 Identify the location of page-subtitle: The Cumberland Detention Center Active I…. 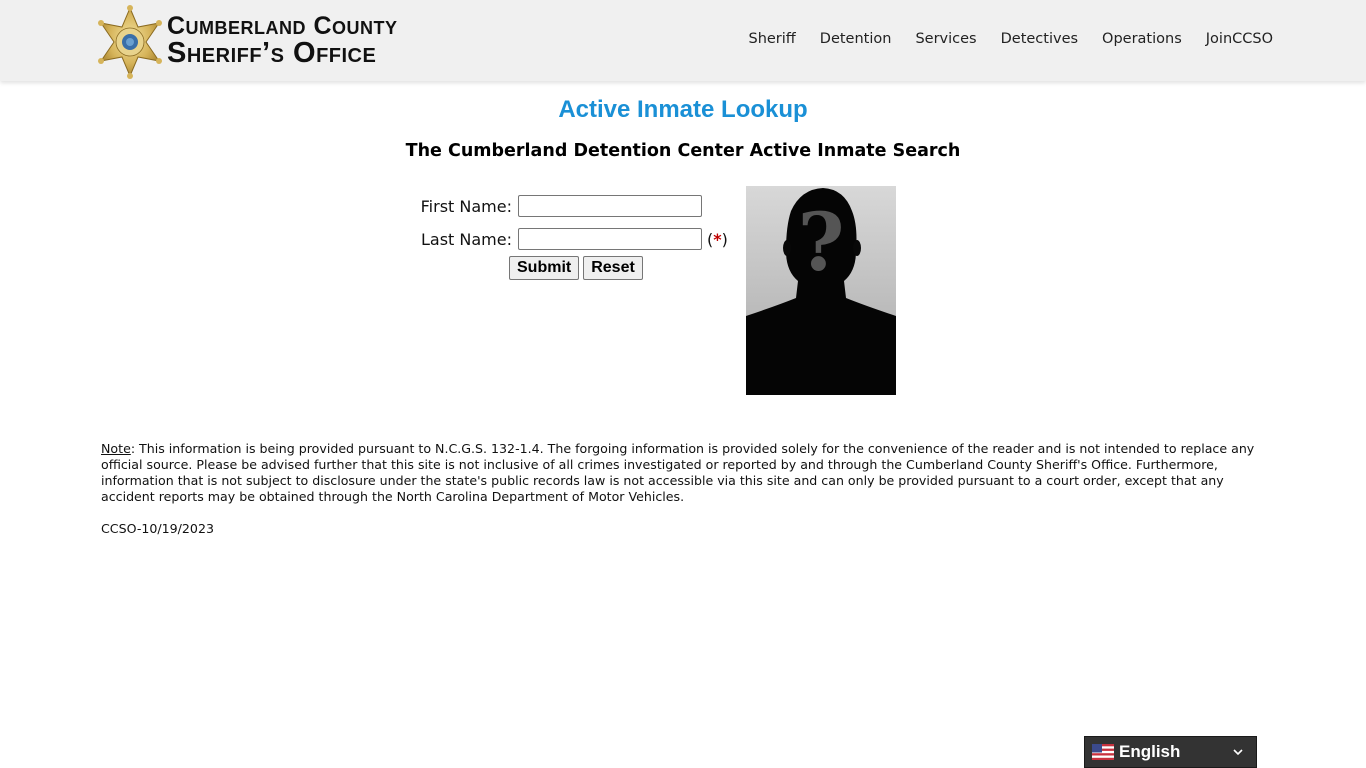
(683, 151).